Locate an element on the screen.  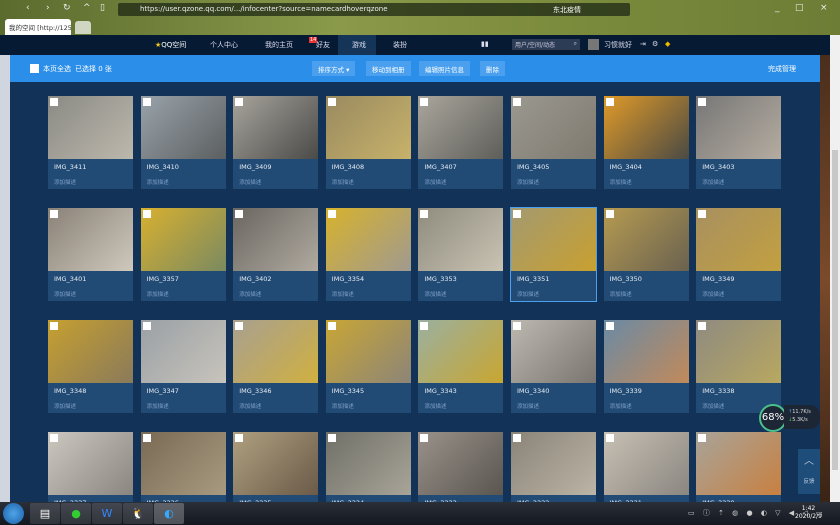
photo-card: IMG_3333添加描述 is located at coordinates (461, 467).